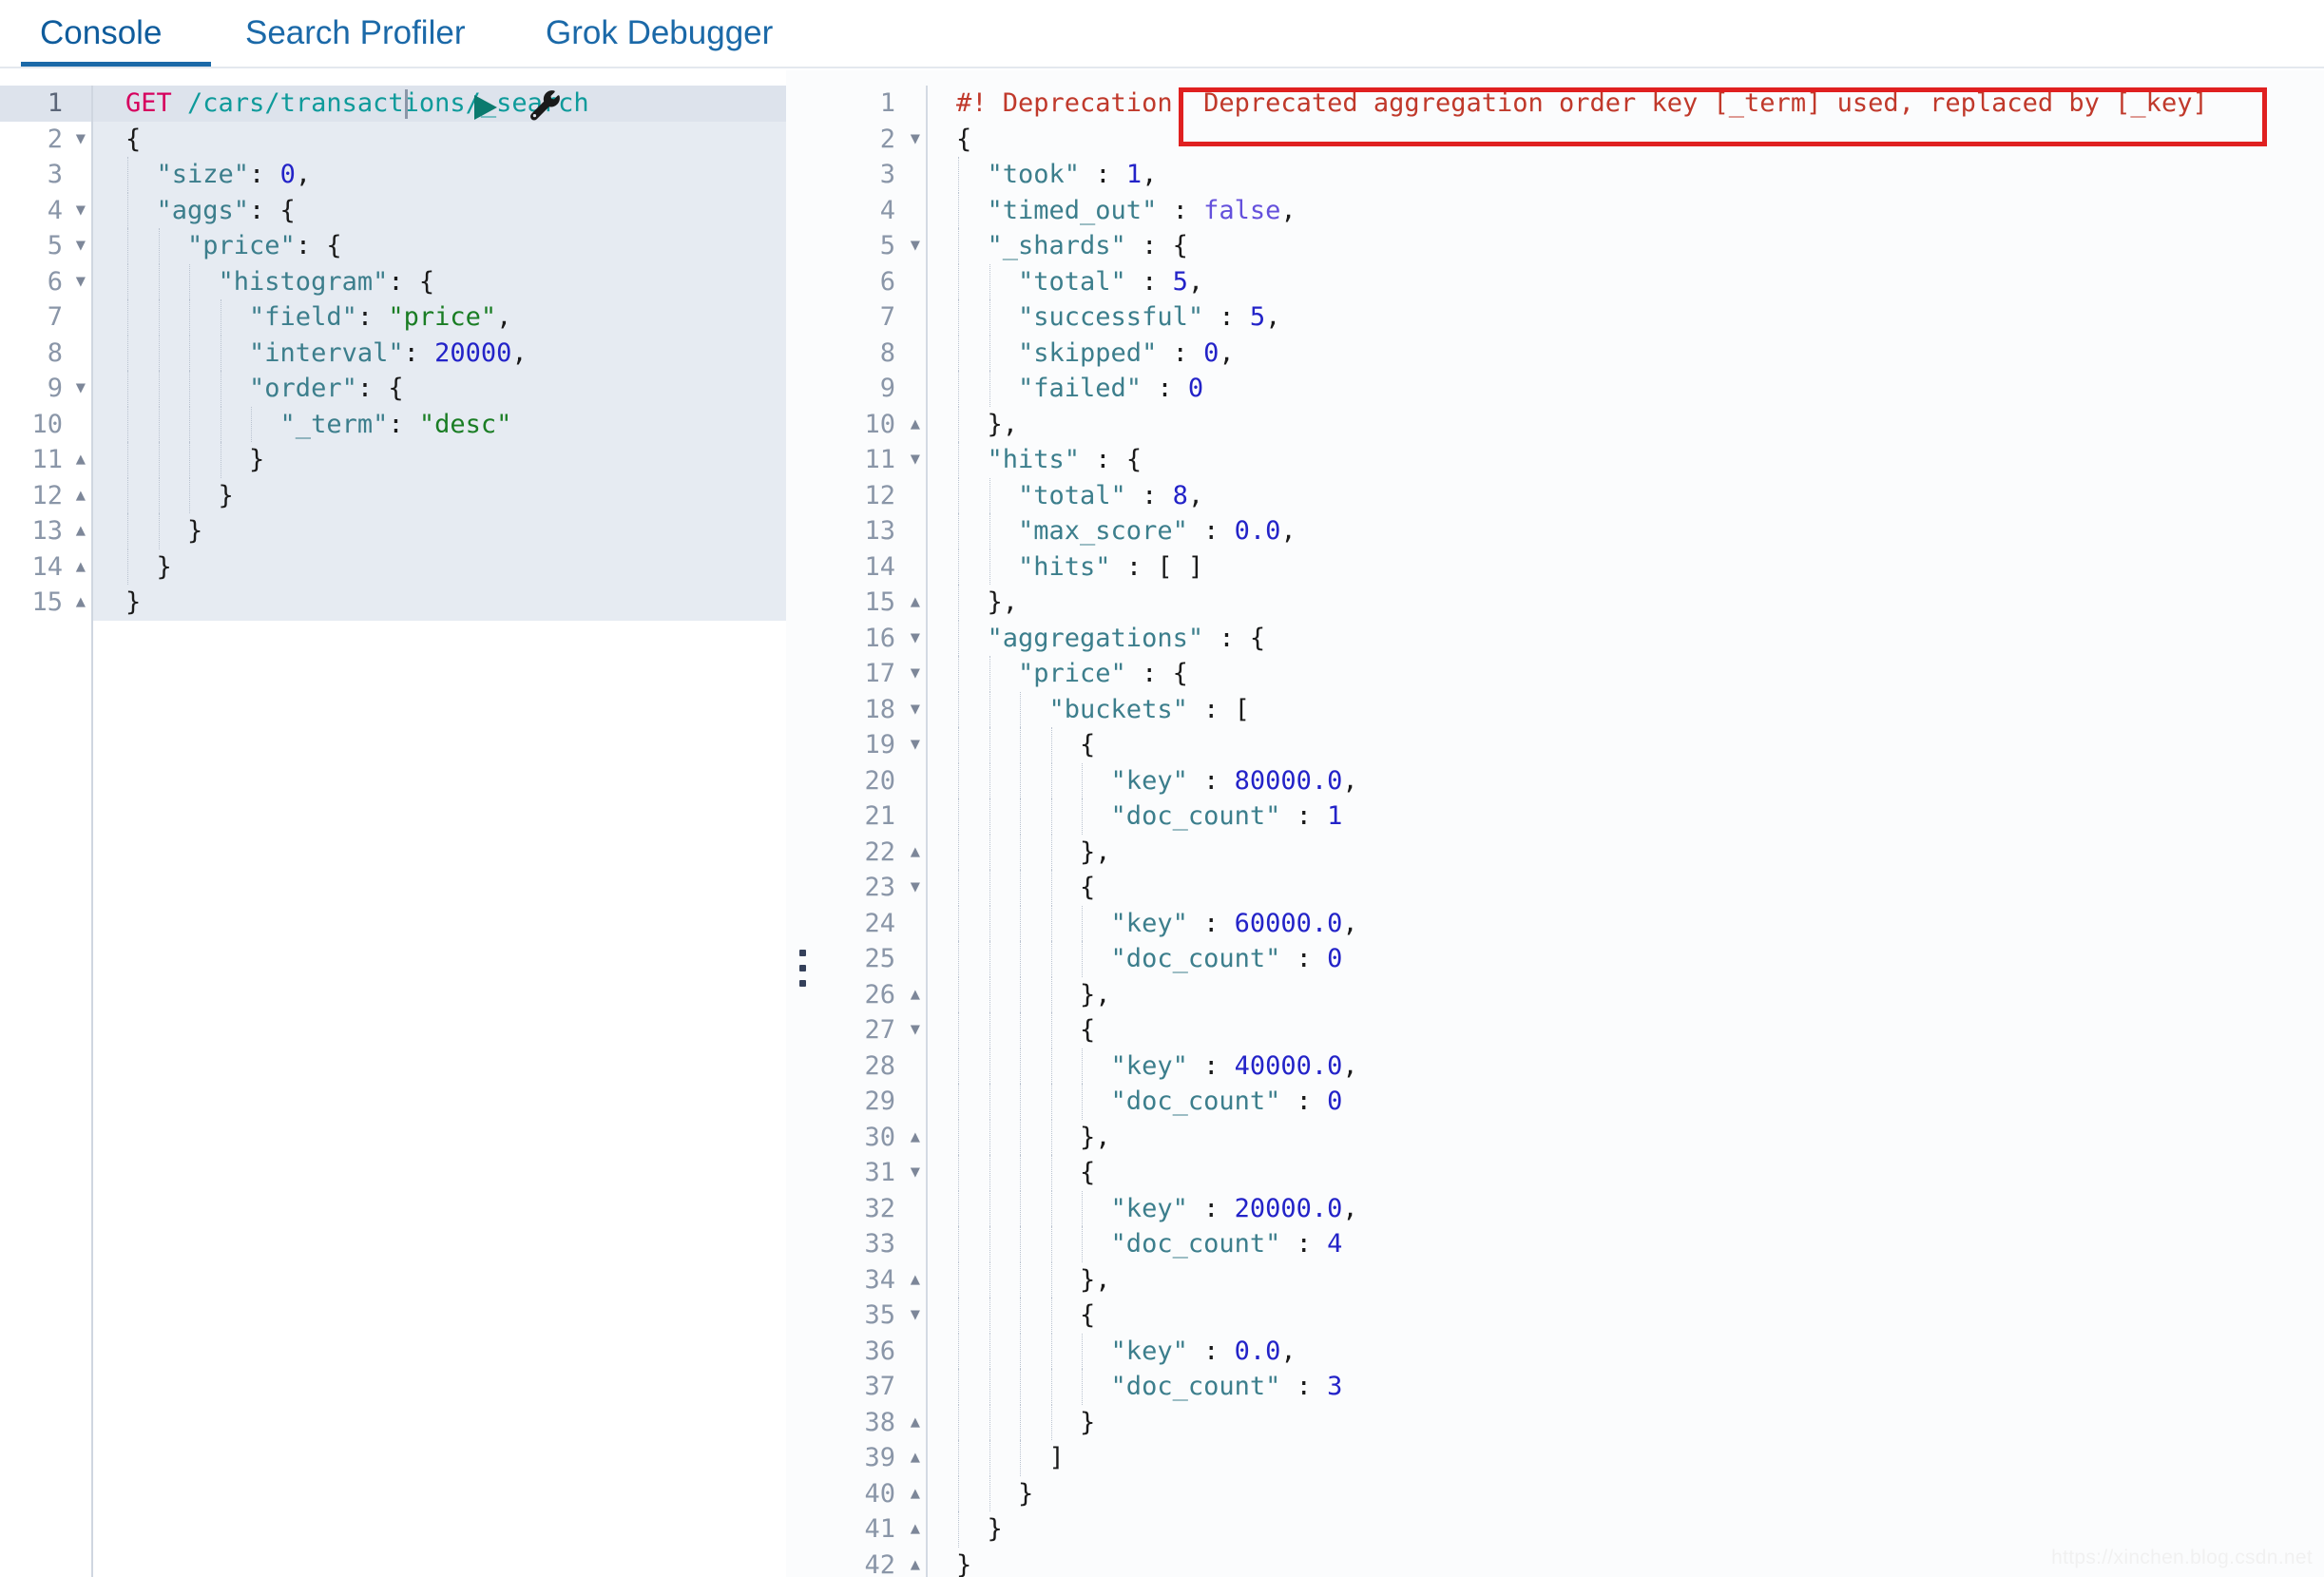  What do you see at coordinates (1057, 210) in the screenshot?
I see `code-token: "timed_out"` at bounding box center [1057, 210].